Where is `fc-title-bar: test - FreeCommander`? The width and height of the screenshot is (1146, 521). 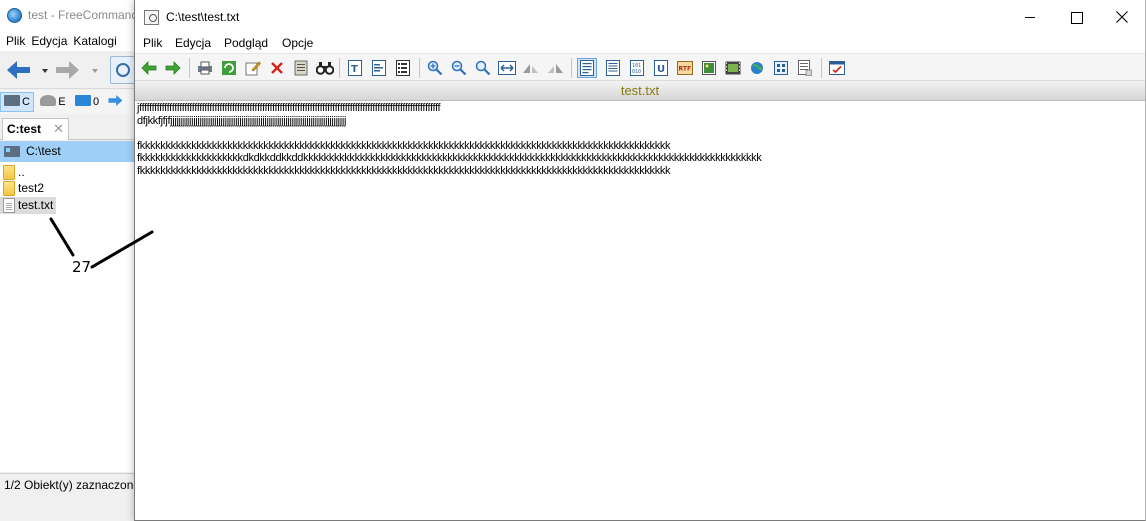
fc-title-bar: test - FreeCommander is located at coordinates (70, 15).